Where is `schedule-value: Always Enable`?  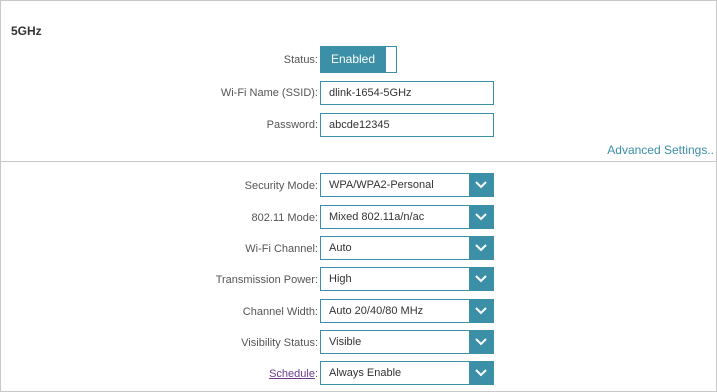
schedule-value: Always Enable is located at coordinates (365, 373).